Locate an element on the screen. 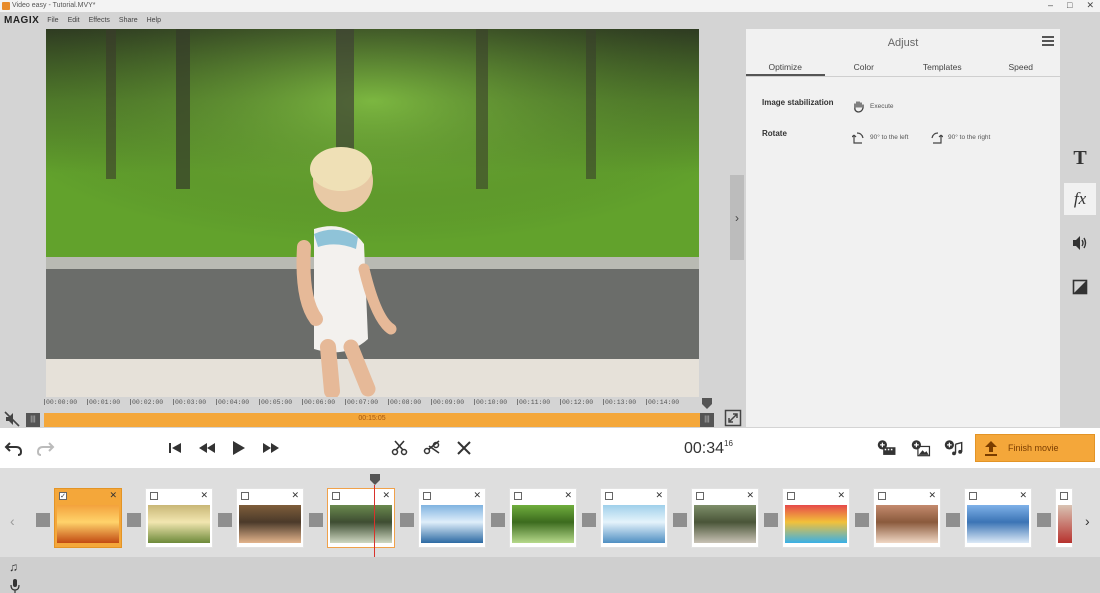  tab-speed: Speed is located at coordinates (1021, 67).